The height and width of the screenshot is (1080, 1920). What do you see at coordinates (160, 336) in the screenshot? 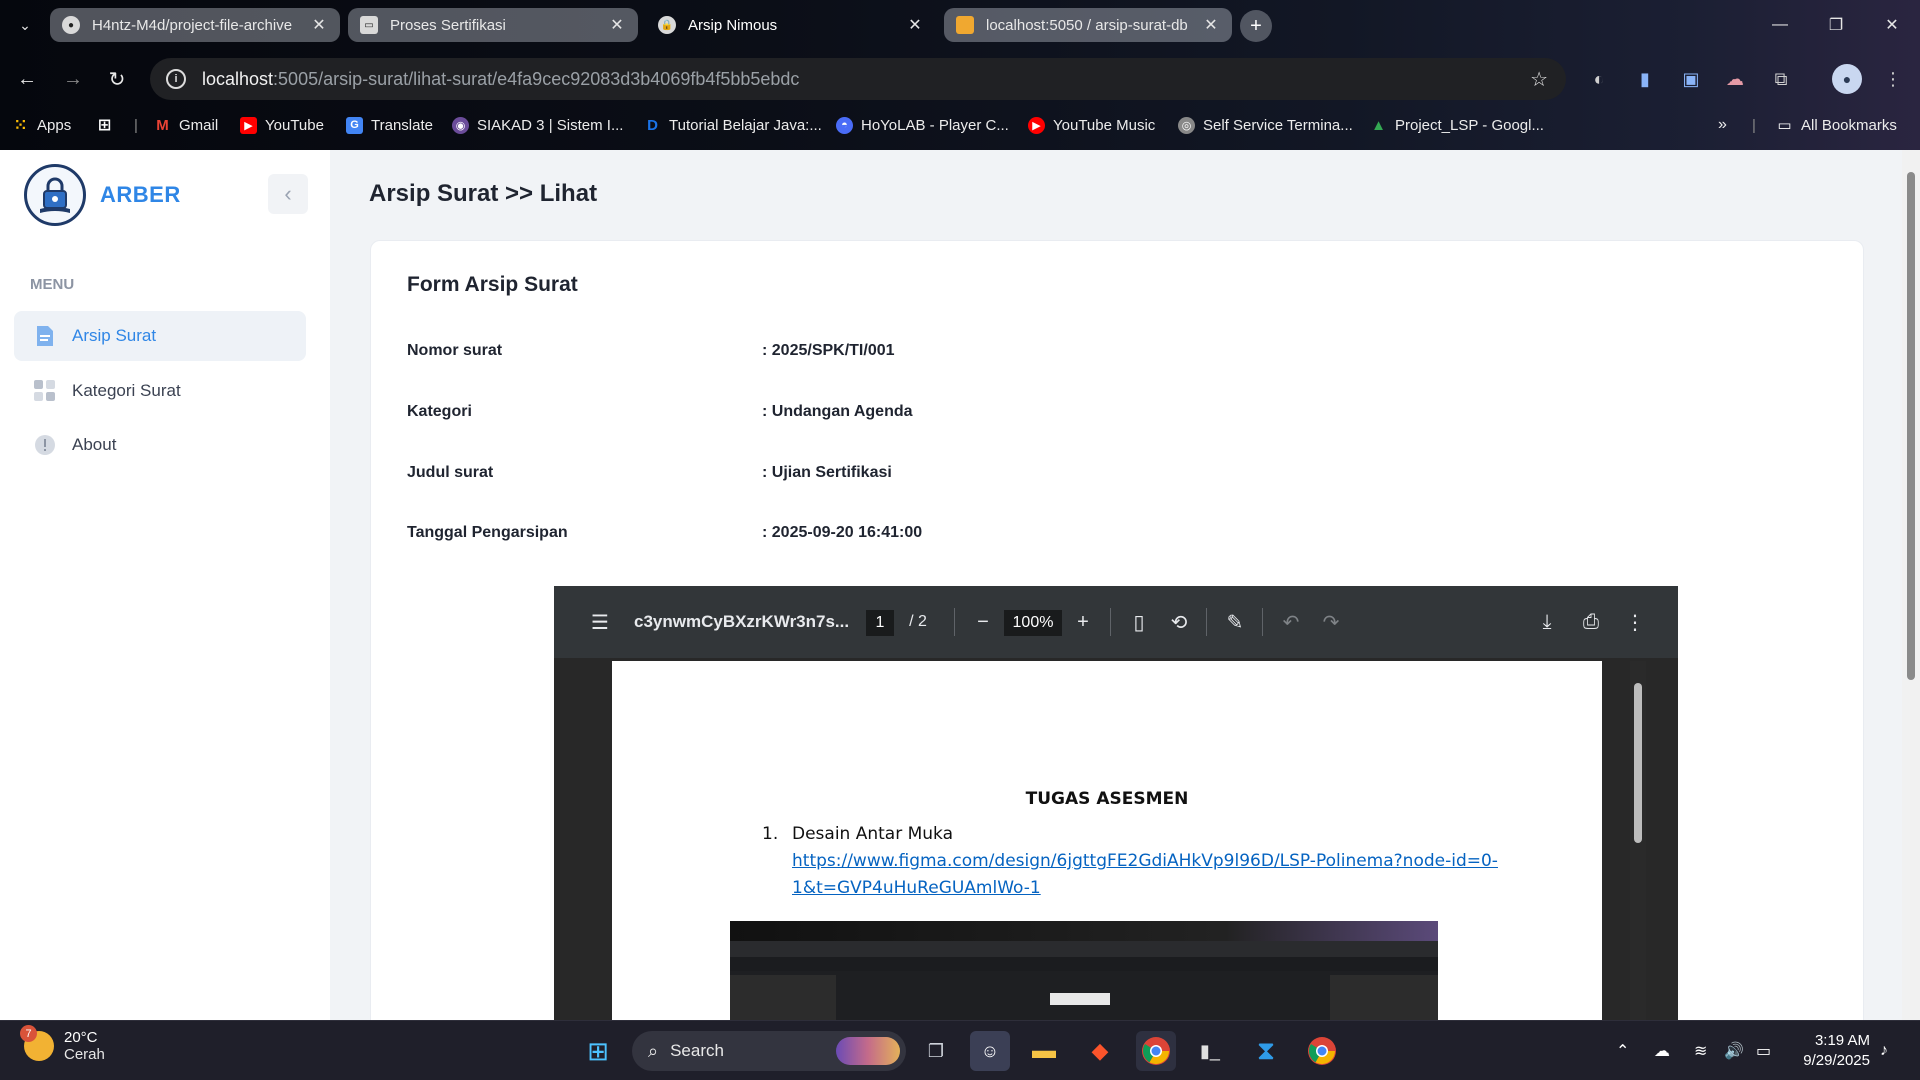
I see `sidebar-item-arsip-surat: Arsip Surat` at bounding box center [160, 336].